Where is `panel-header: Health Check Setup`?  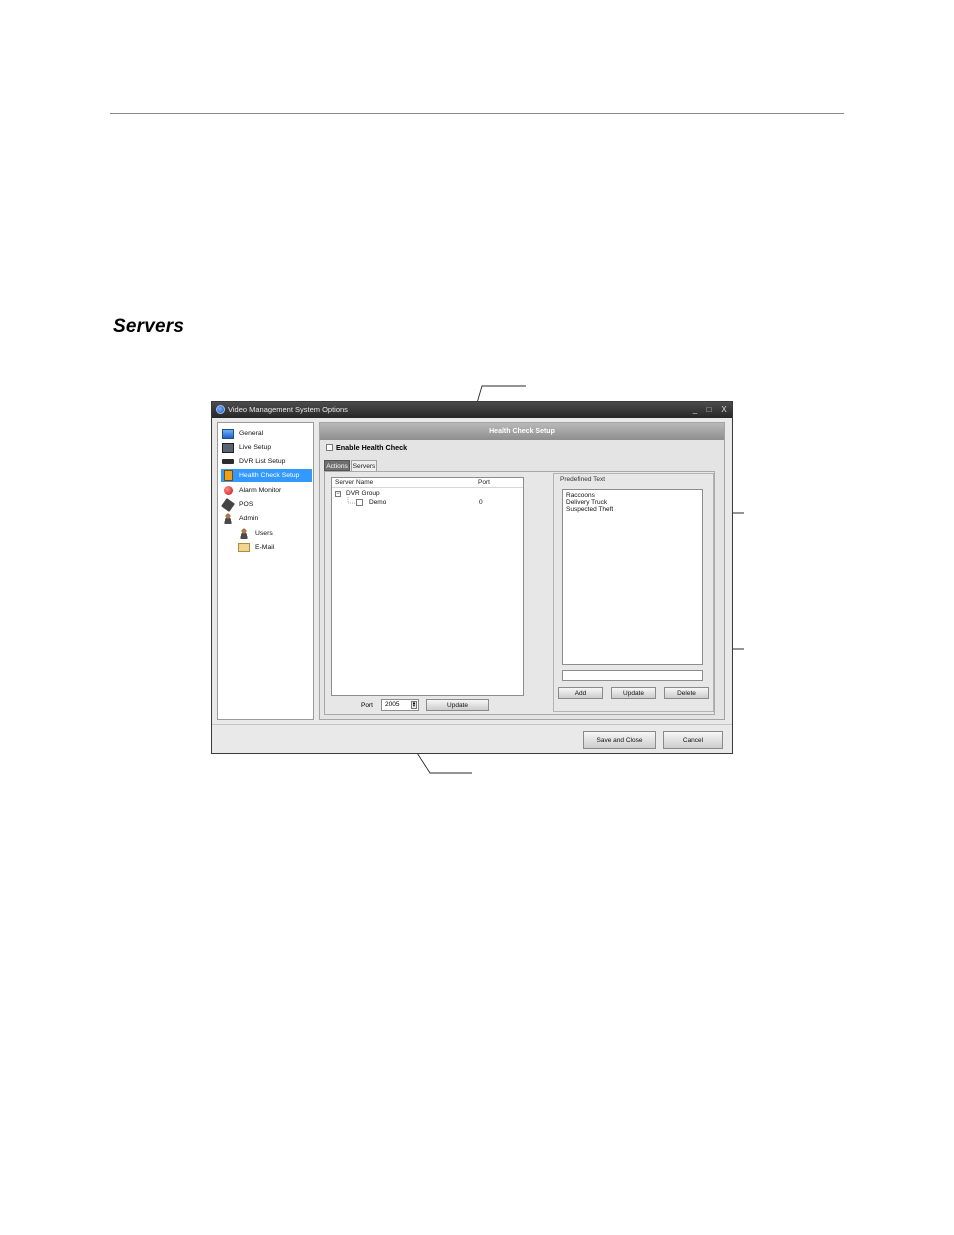
panel-header: Health Check Setup is located at coordinates (522, 431).